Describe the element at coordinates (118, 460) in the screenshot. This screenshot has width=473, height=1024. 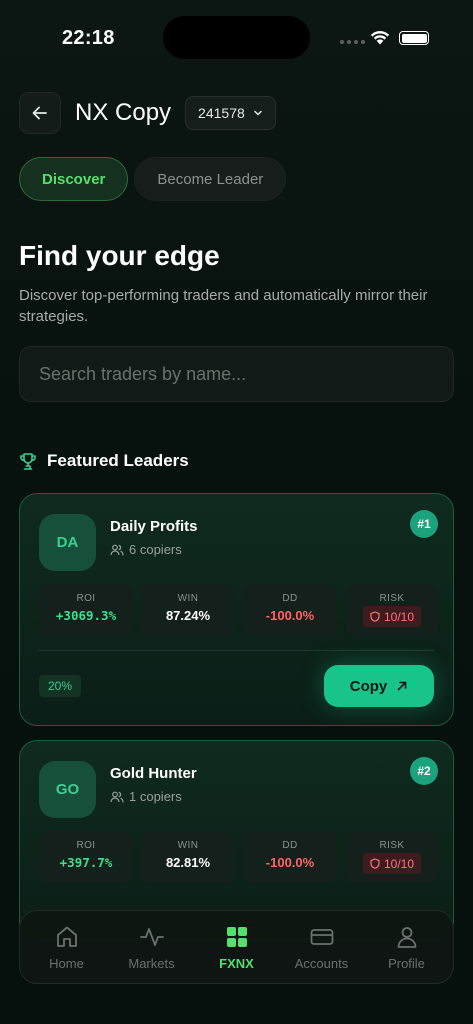
I see `section-title: Featured Leaders` at that location.